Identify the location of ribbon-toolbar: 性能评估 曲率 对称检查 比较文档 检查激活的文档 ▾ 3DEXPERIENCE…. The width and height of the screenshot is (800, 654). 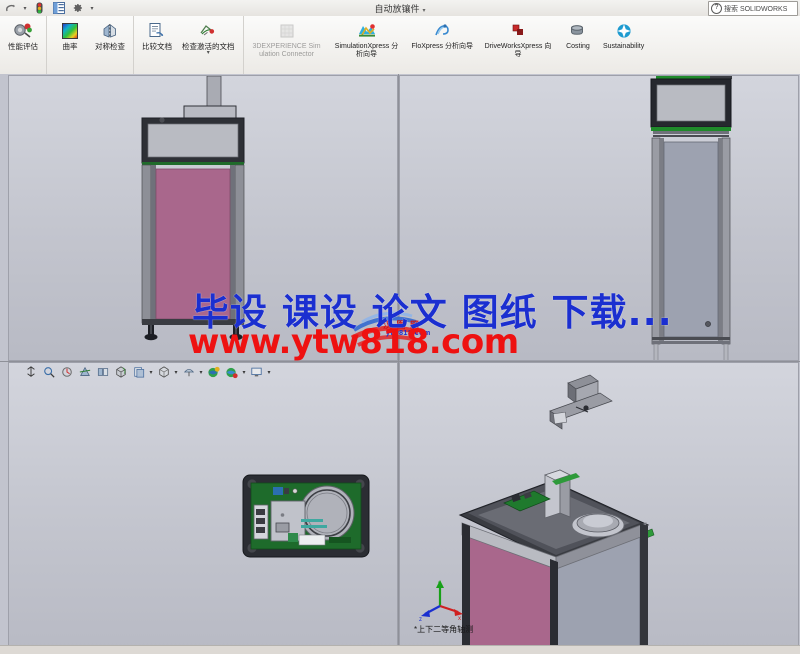
(400, 45).